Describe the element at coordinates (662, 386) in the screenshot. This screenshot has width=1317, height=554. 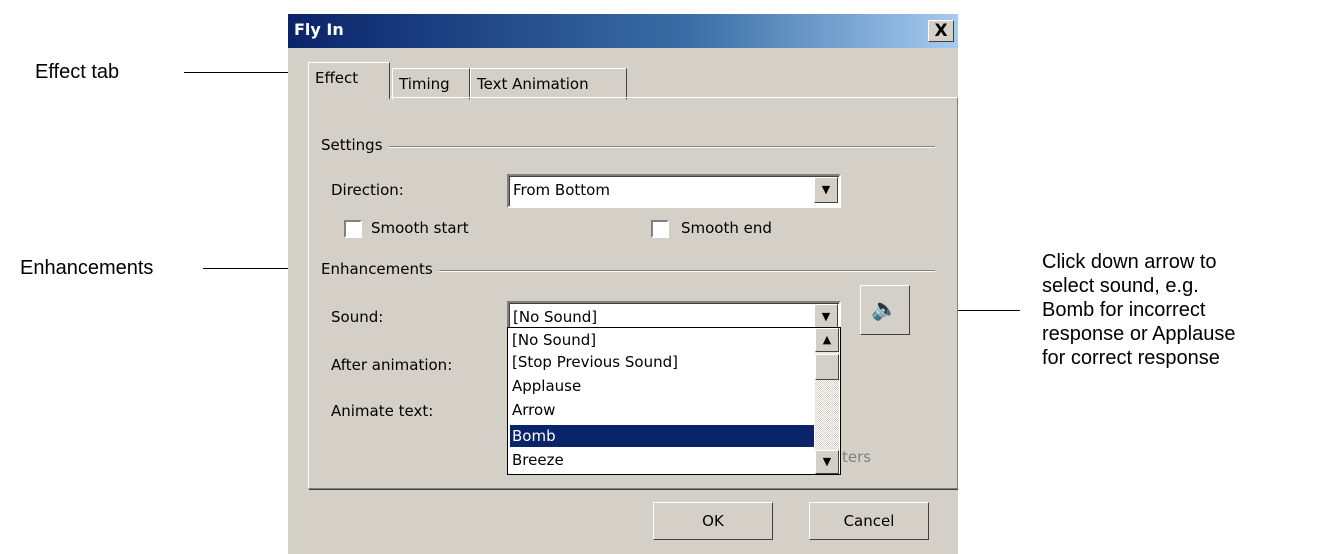
I see `list-item: Applause` at that location.